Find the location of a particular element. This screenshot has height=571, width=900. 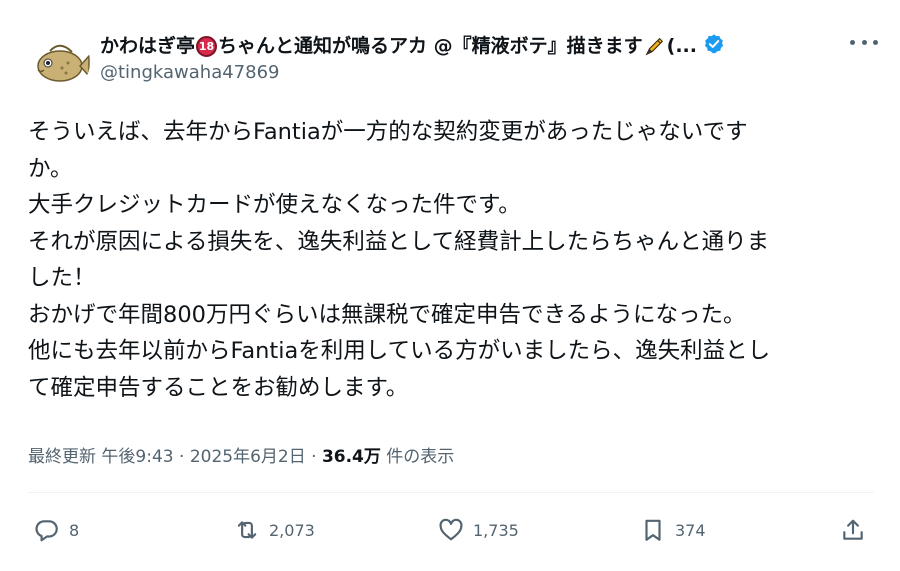

tweet-line: した！ is located at coordinates (62, 278).